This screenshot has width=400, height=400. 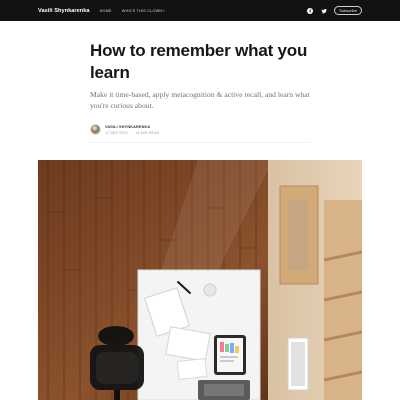 I want to click on twitter-icon, so click(x=323, y=10).